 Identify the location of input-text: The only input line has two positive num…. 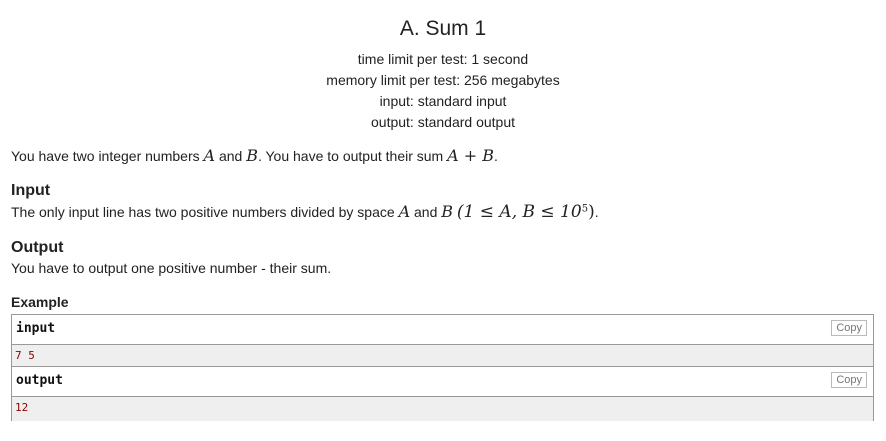
(205, 212).